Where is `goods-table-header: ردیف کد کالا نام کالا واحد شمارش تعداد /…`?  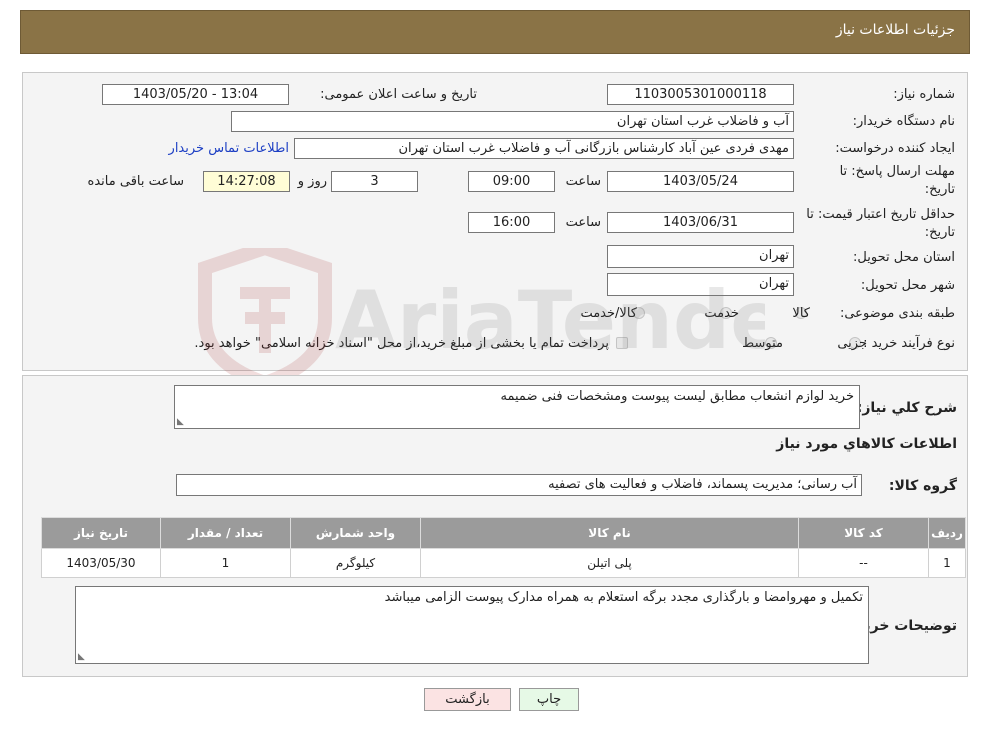
goods-table-header: ردیف کد کالا نام کالا واحد شمارش تعداد /… is located at coordinates (503, 533).